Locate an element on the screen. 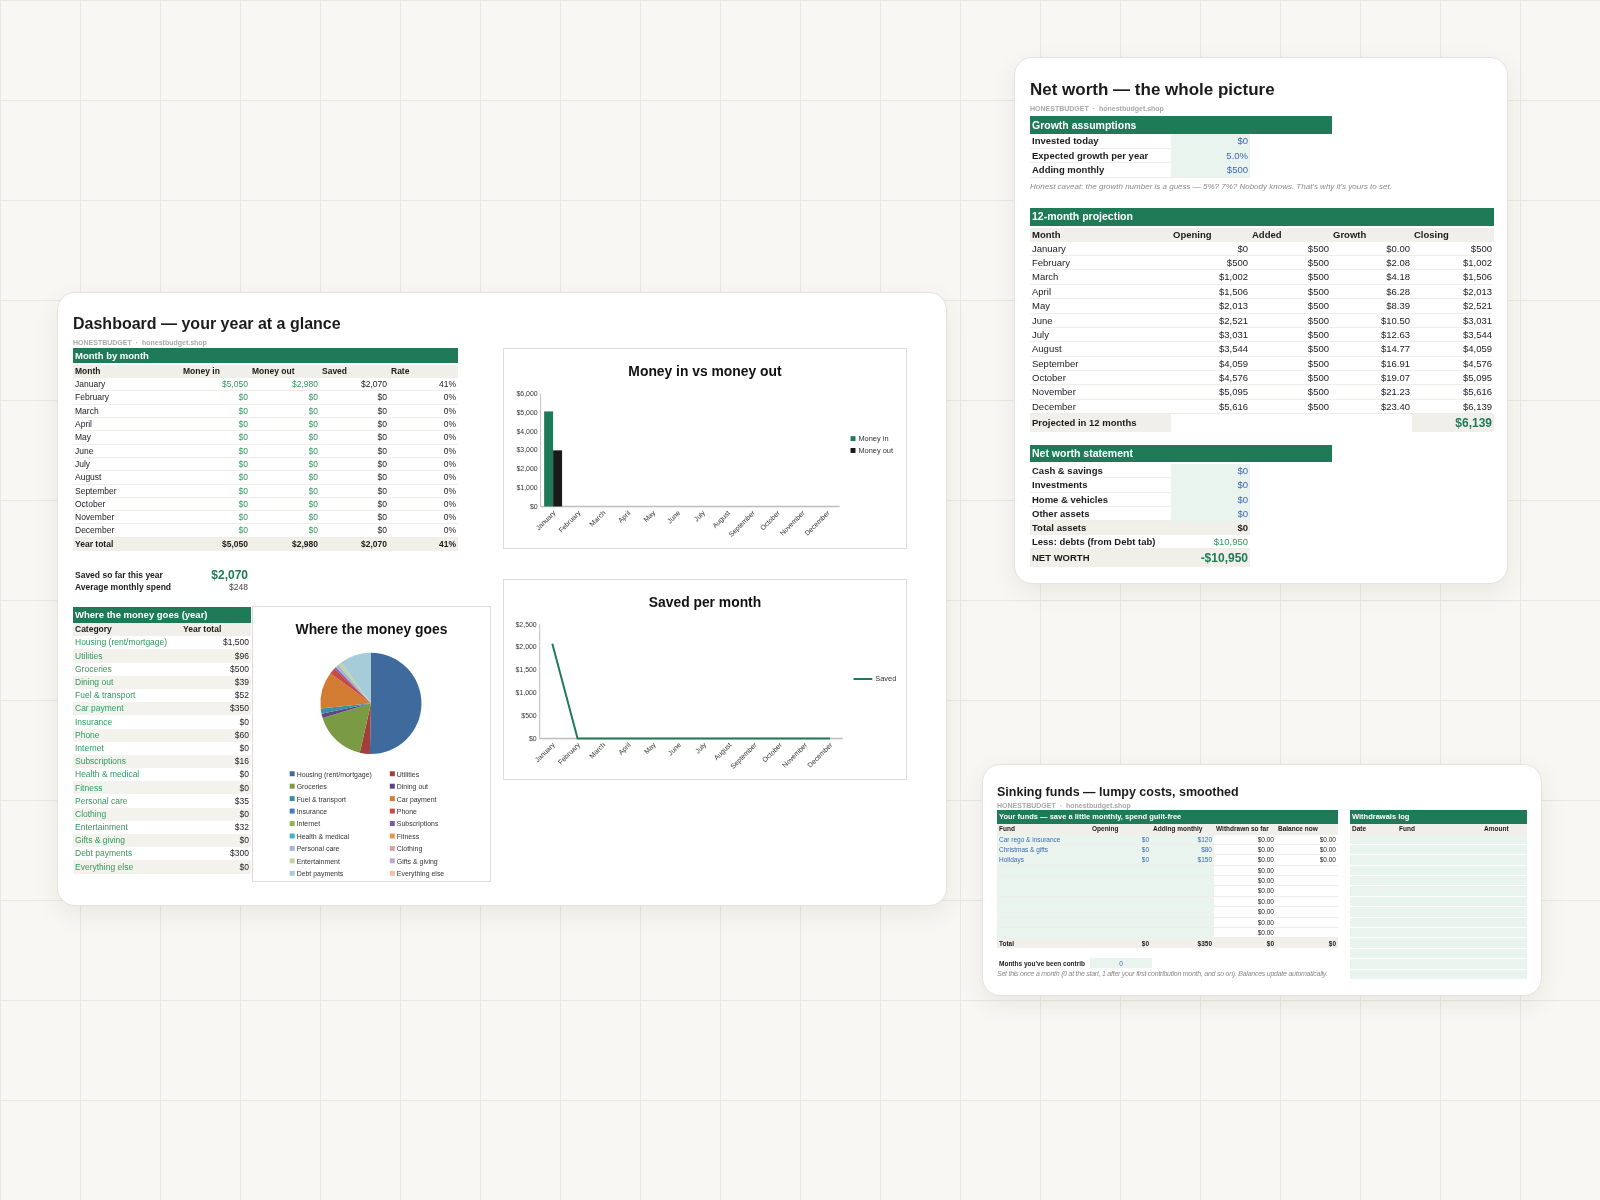 The width and height of the screenshot is (1600, 1200). table-cell-text: April is located at coordinates (83, 424).